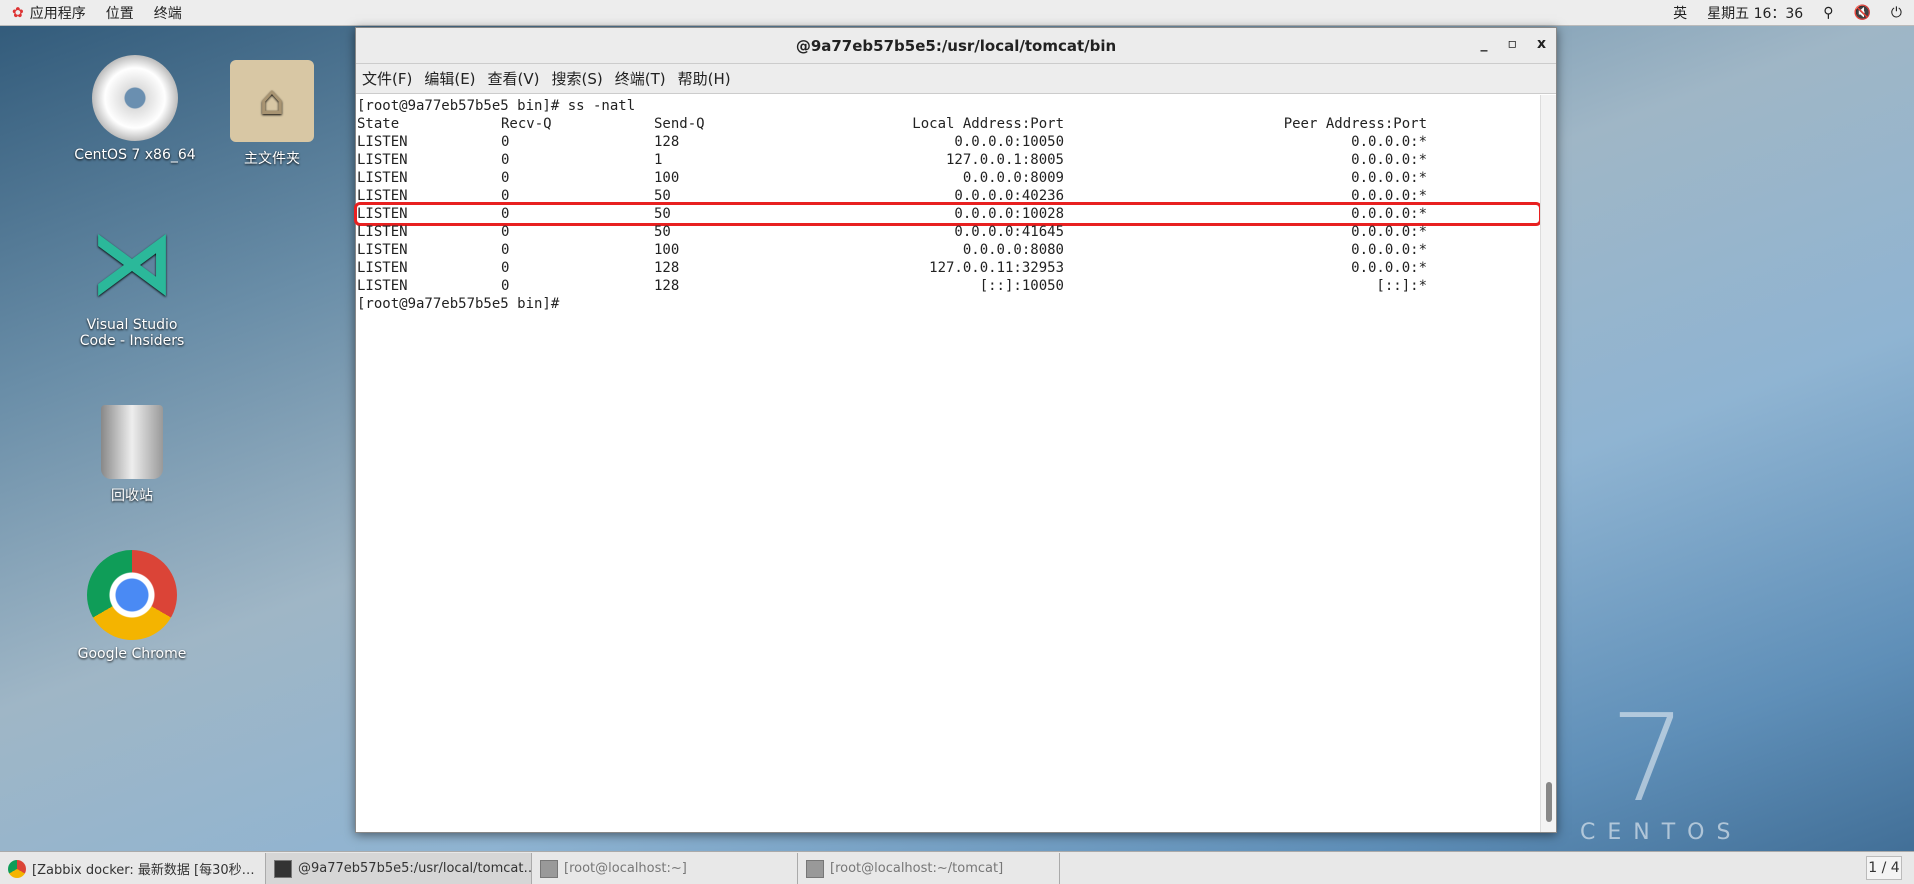 The width and height of the screenshot is (1914, 884). What do you see at coordinates (514, 78) in the screenshot?
I see `menu-view: 查看(V)` at bounding box center [514, 78].